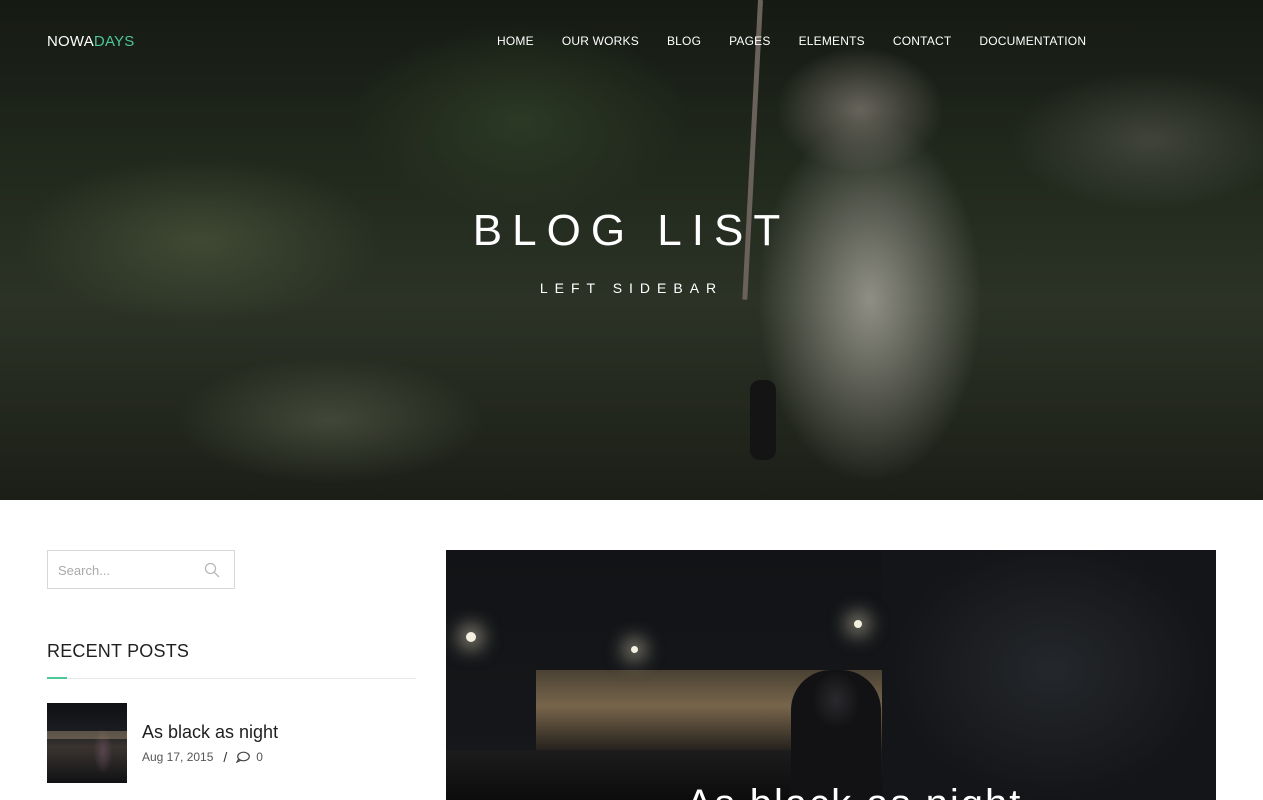  I want to click on nav-item-blog: BLOG, so click(684, 41).